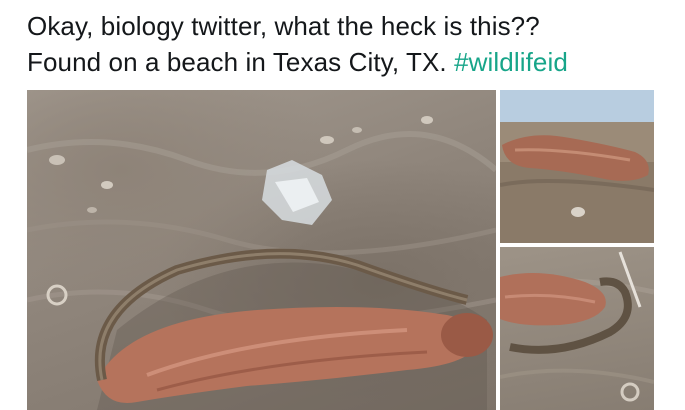 This screenshot has height=410, width=685. I want to click on photo-wide-view, so click(577, 166).